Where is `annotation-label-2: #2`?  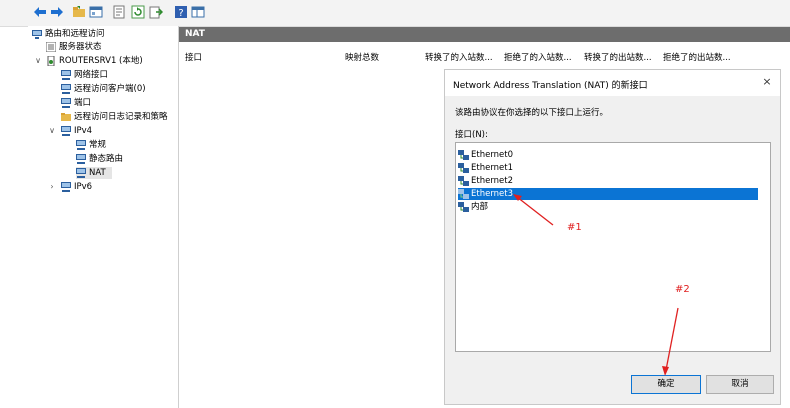 annotation-label-2: #2 is located at coordinates (682, 289).